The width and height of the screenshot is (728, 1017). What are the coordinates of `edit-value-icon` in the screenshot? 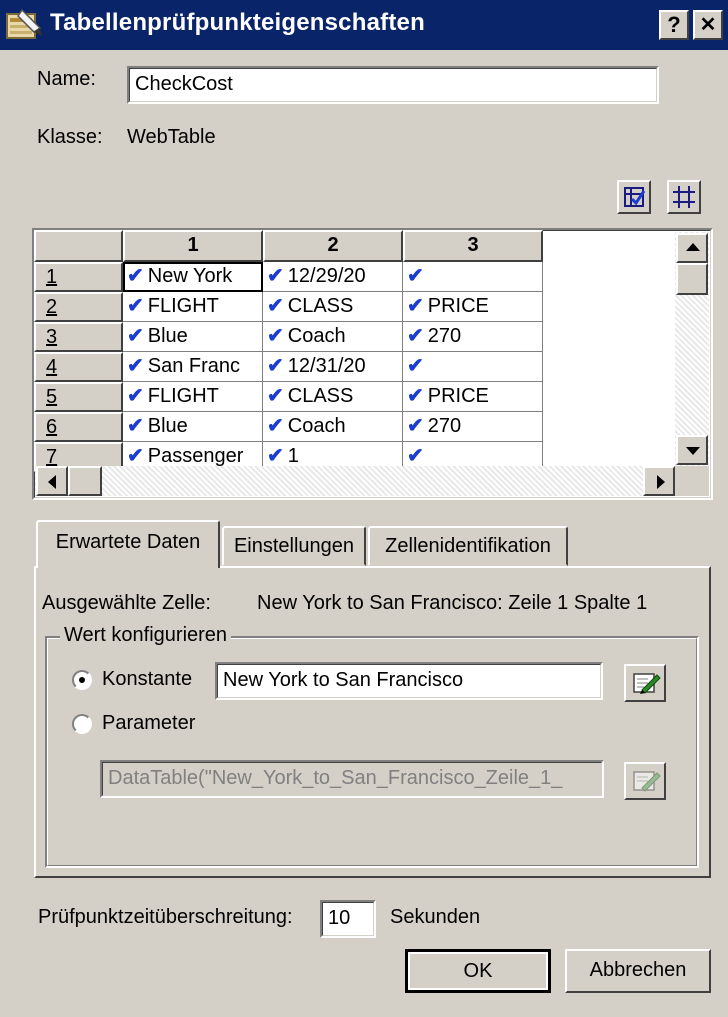 It's located at (647, 683).